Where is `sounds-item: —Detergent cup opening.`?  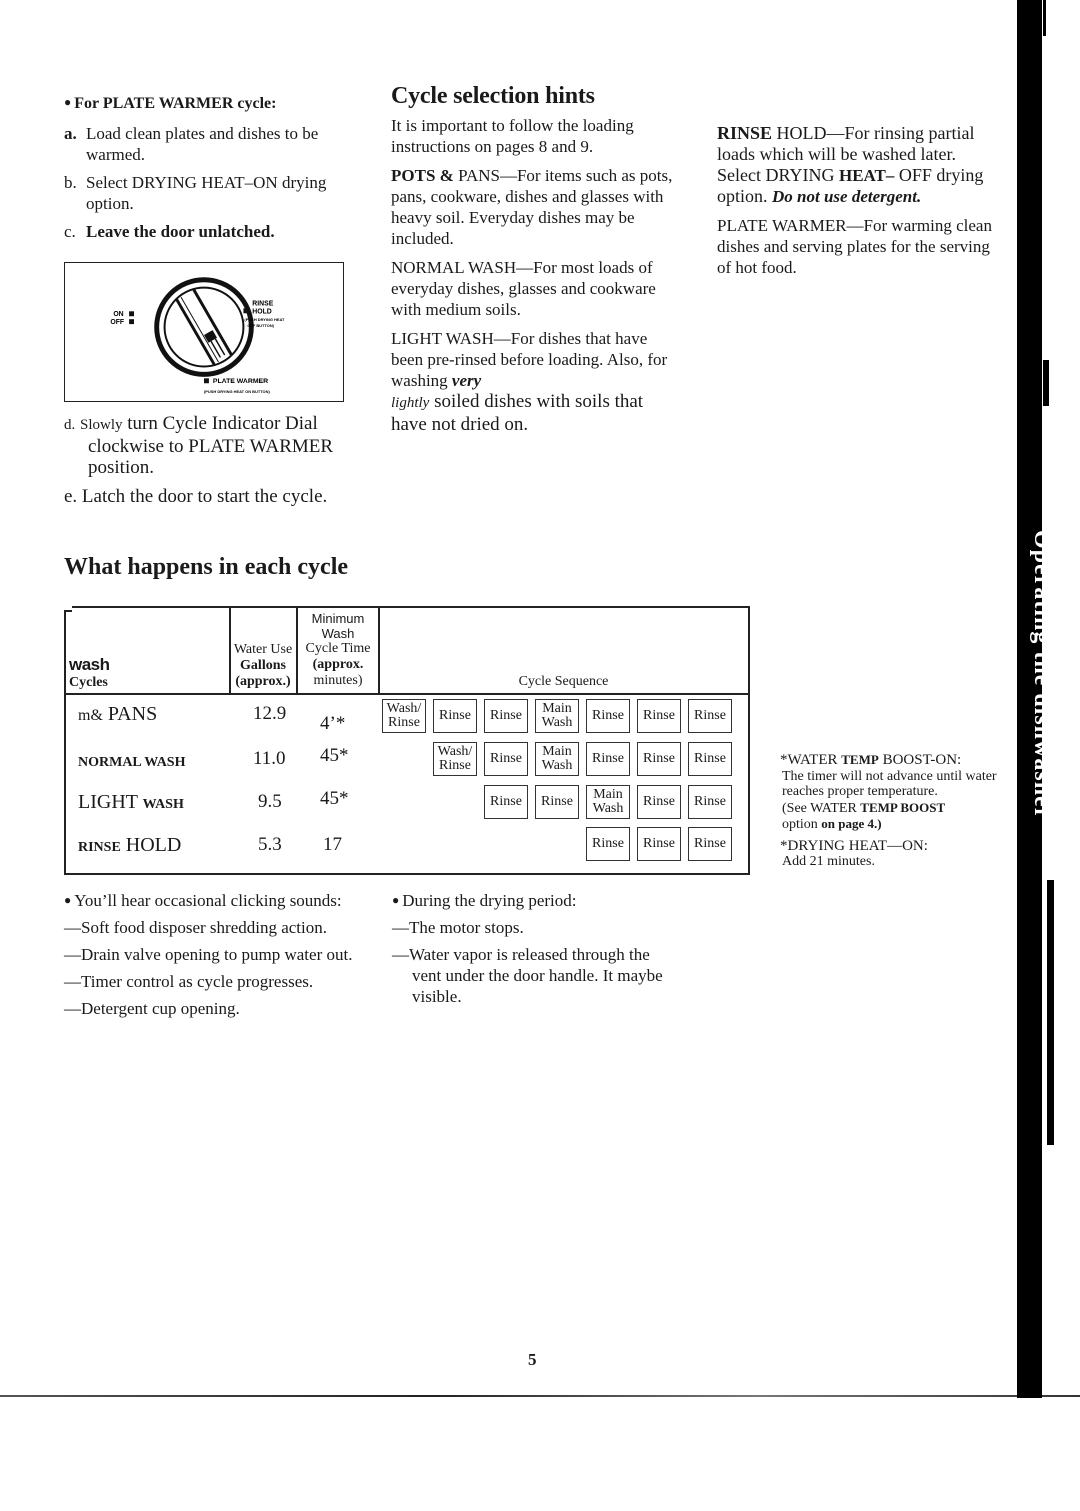 sounds-item: —Detergent cup opening. is located at coordinates (152, 1008).